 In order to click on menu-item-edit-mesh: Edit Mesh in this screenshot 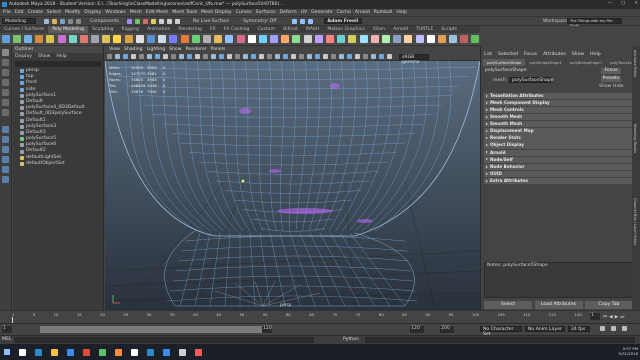, I will do `click(157, 12)`.